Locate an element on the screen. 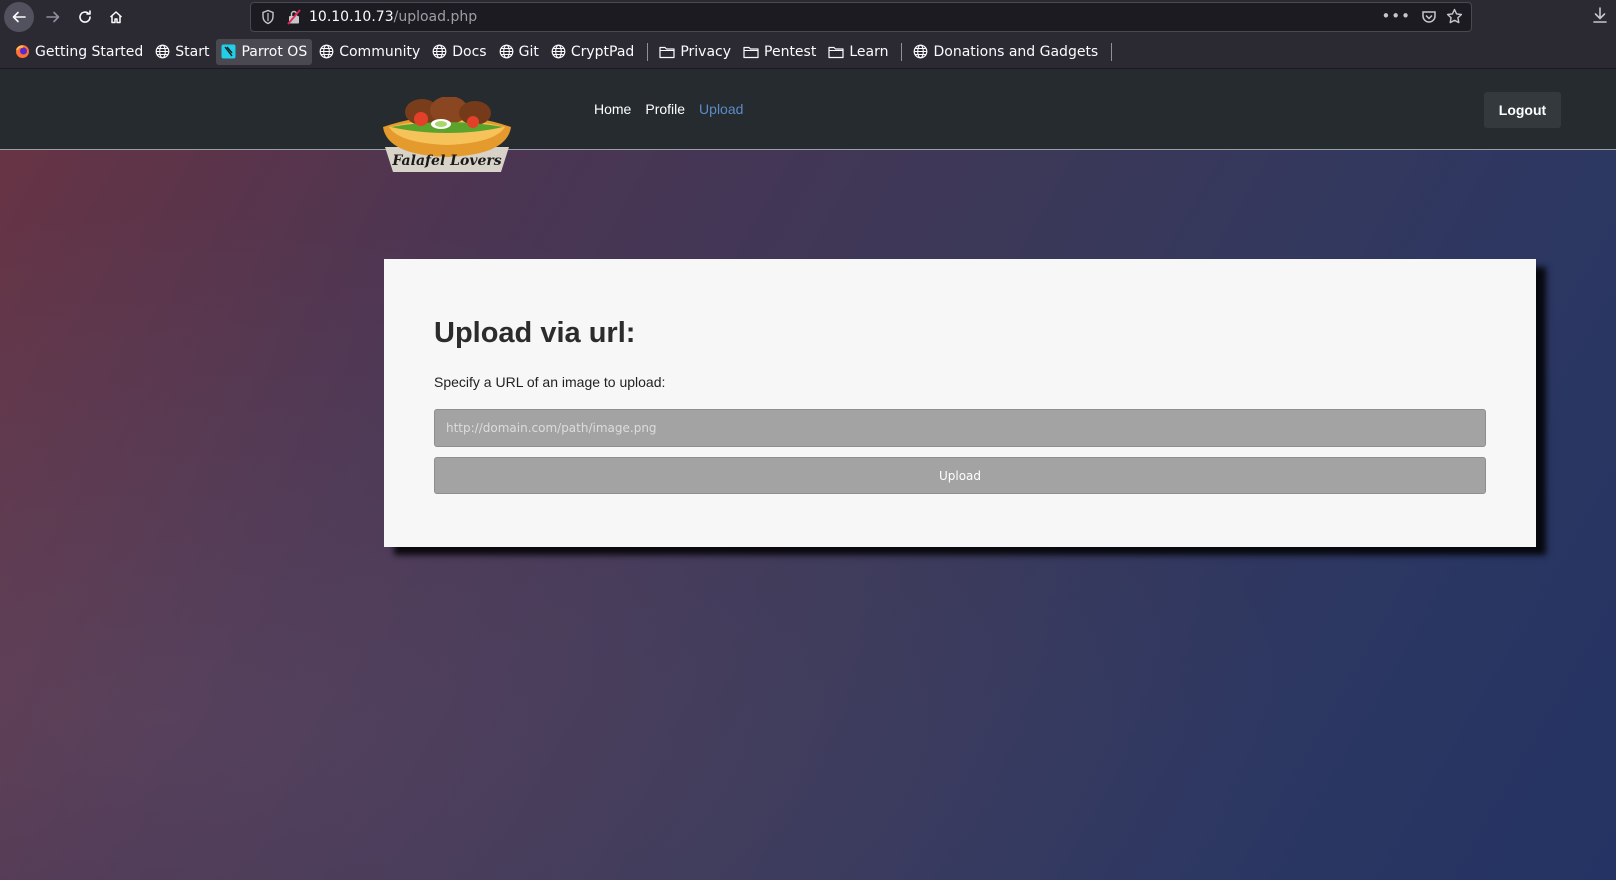  reload-button is located at coordinates (85, 17).